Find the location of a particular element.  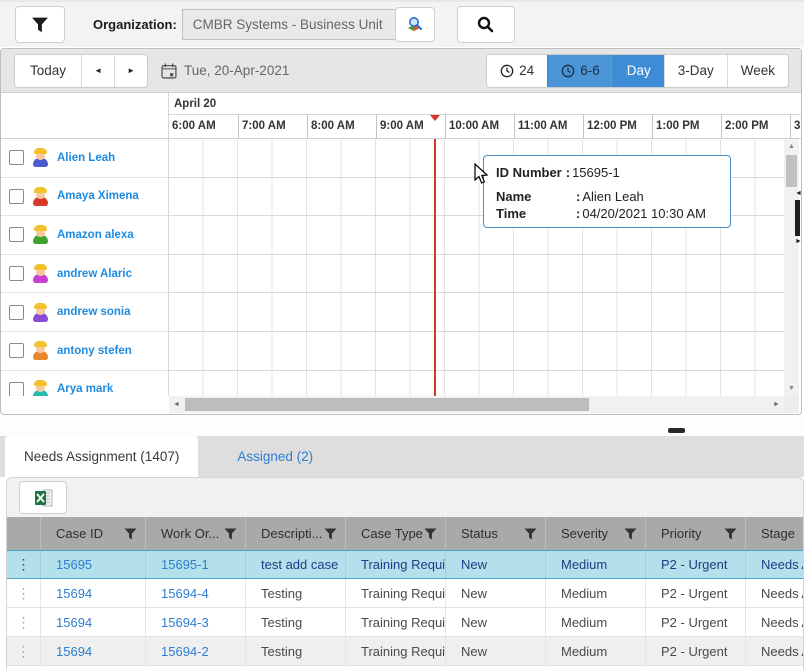

resource-name: antony stefen is located at coordinates (94, 351).